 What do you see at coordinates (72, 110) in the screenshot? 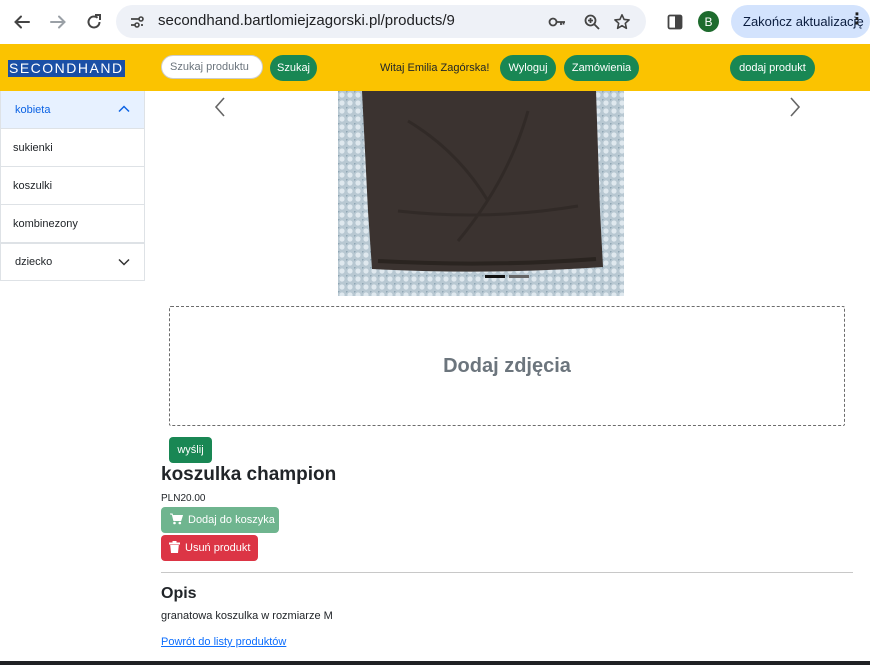
I see `sidebar-group-kobieta: kobieta` at bounding box center [72, 110].